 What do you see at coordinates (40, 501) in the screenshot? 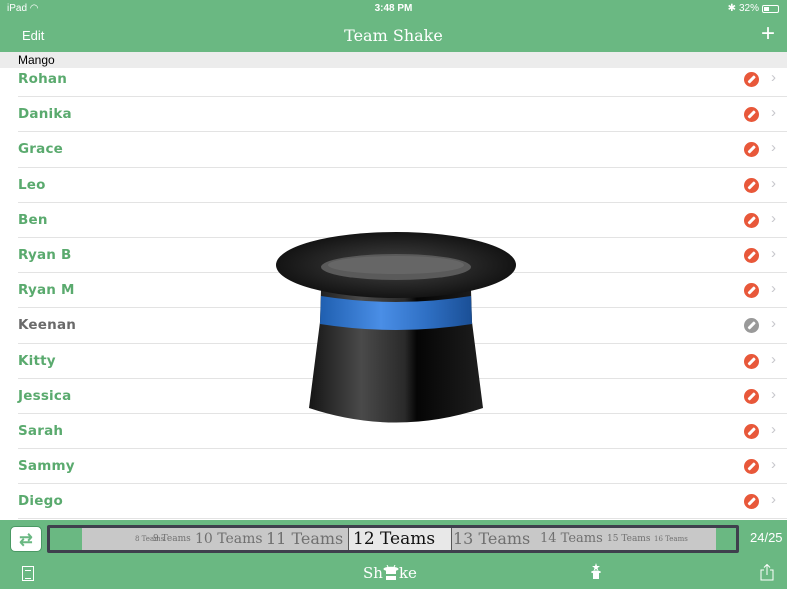
I see `player-name: Diego` at bounding box center [40, 501].